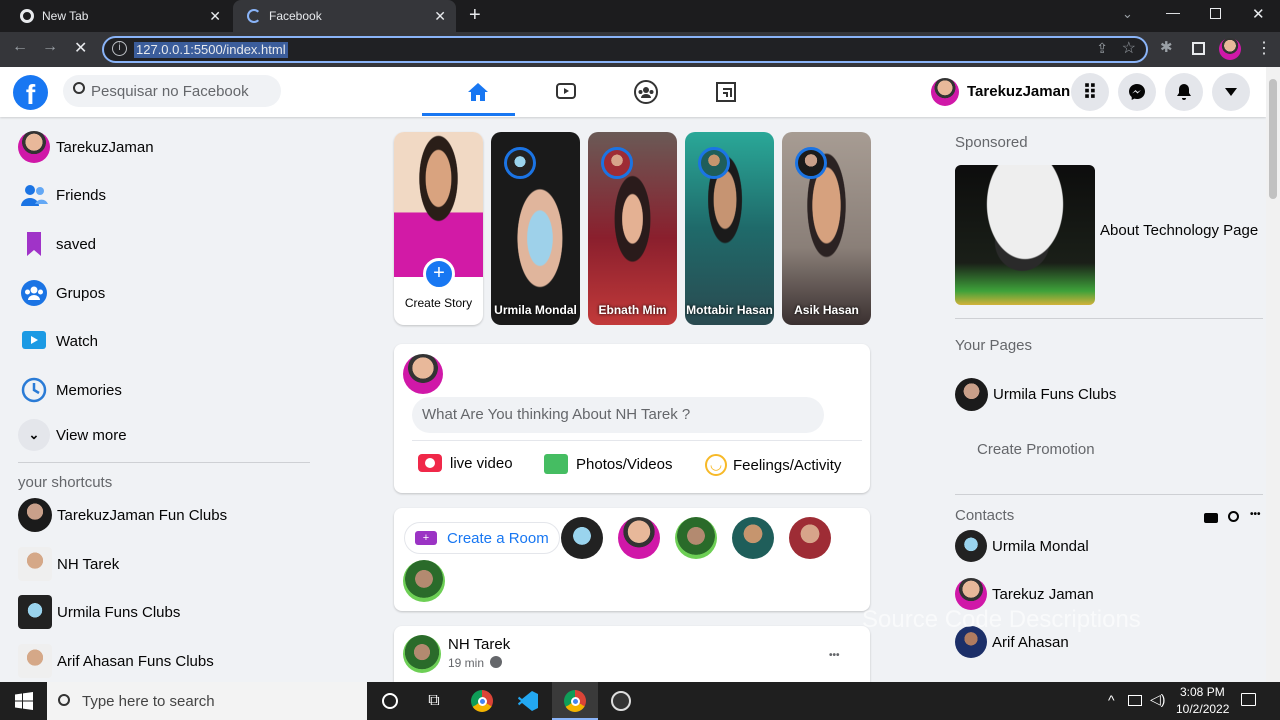 This screenshot has height=720, width=1280. What do you see at coordinates (1043, 594) in the screenshot?
I see `contact-name: Tarekuz Jaman` at bounding box center [1043, 594].